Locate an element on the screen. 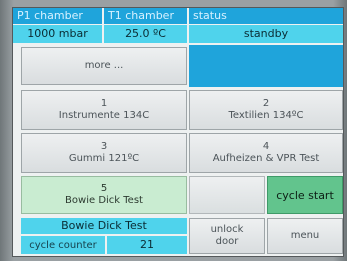  program-3-button: 3 Gummi 121ºC is located at coordinates (104, 153).